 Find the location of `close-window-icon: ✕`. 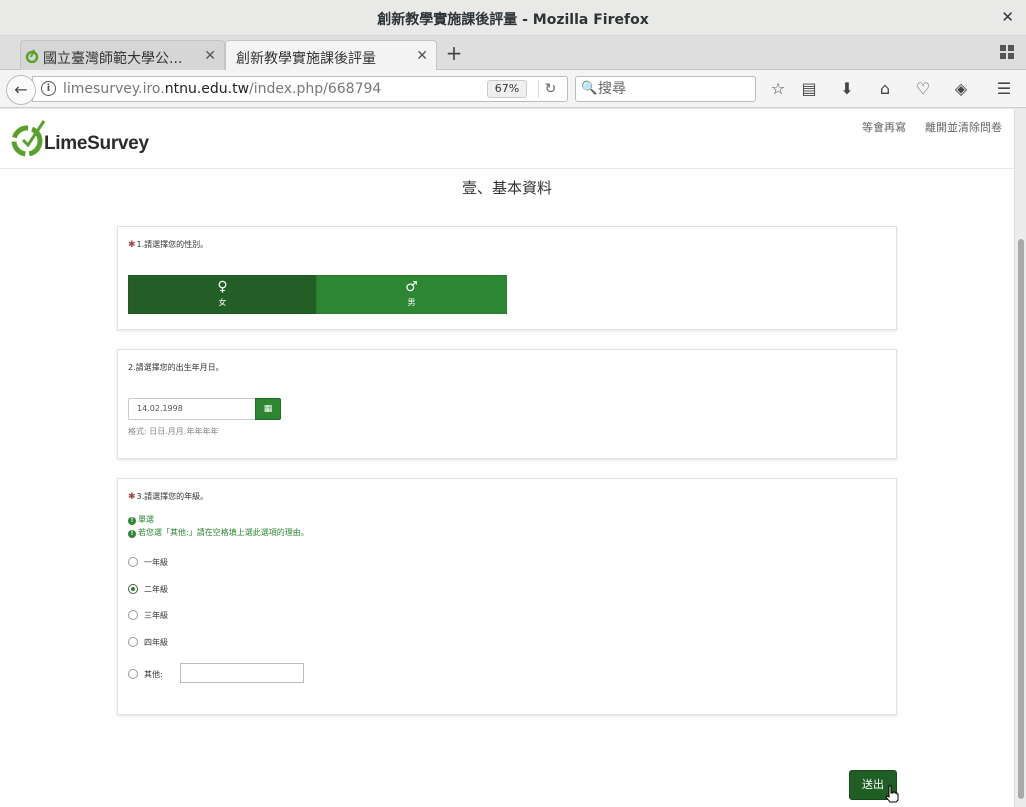

close-window-icon: ✕ is located at coordinates (1007, 17).